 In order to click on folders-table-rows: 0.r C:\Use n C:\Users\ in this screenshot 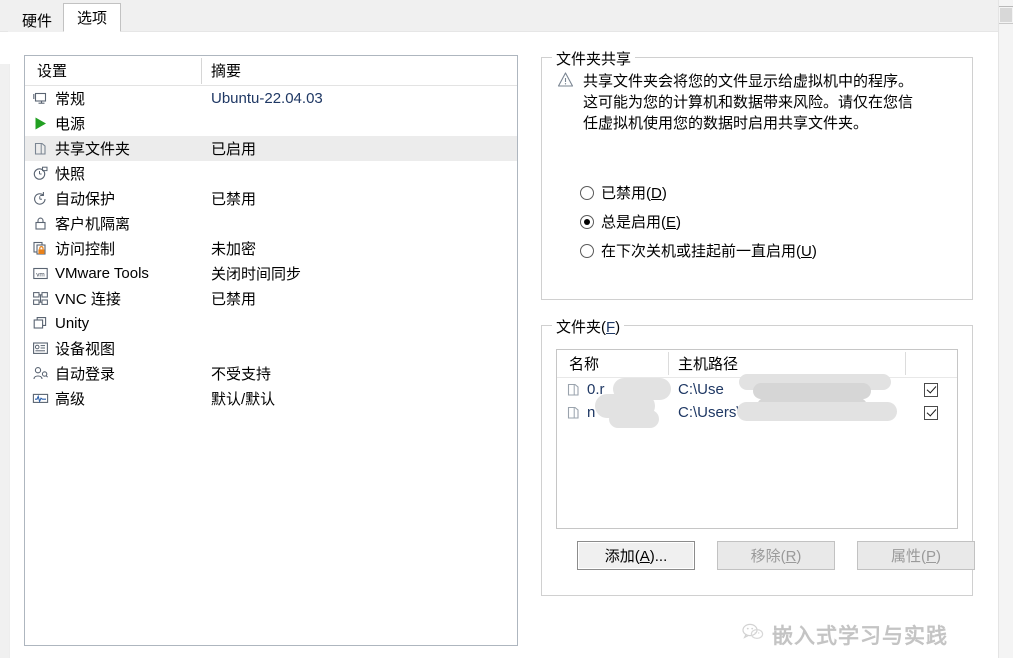, I will do `click(757, 401)`.